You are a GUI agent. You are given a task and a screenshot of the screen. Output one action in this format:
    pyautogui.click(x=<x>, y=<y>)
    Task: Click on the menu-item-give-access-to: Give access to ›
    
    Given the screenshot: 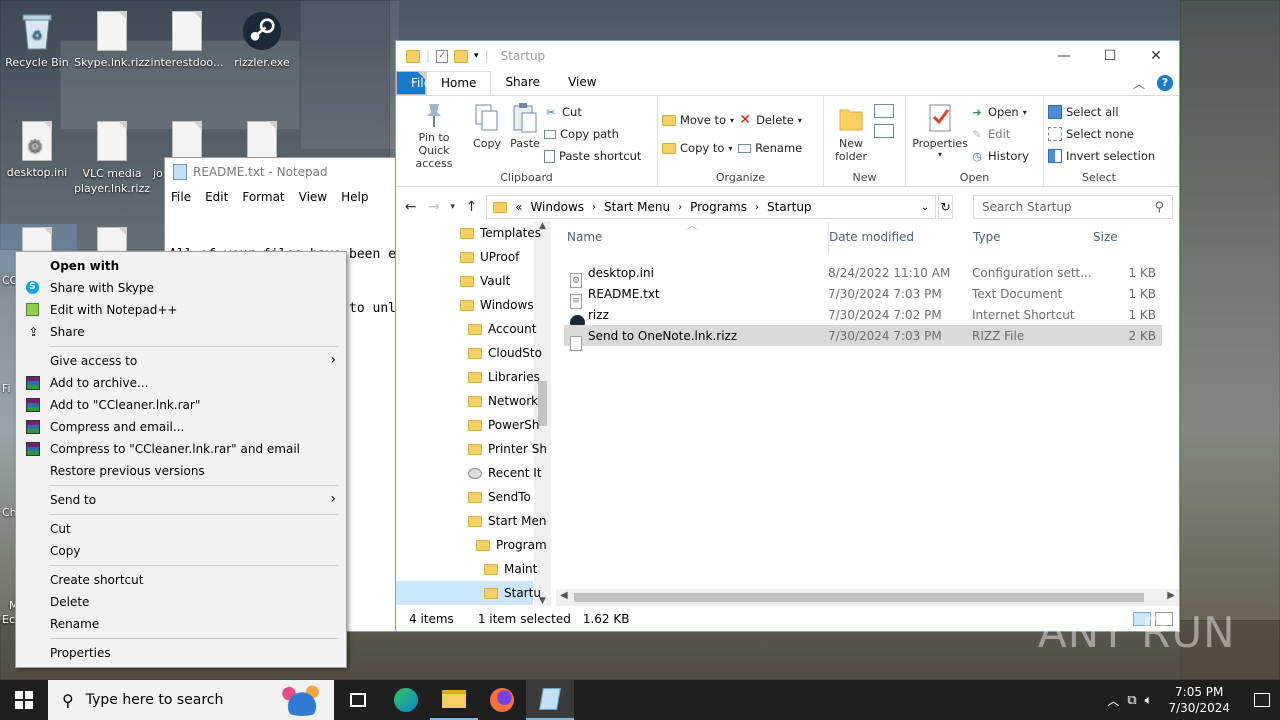 What is the action you would take?
    pyautogui.click(x=181, y=361)
    